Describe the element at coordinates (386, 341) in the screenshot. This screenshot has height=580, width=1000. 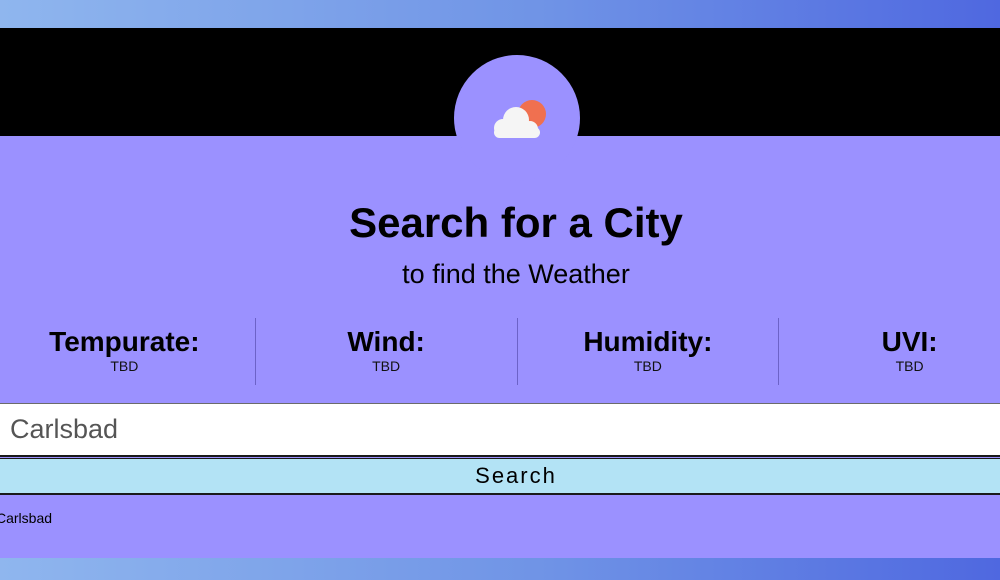
I see `stat-label: Wind:` at that location.